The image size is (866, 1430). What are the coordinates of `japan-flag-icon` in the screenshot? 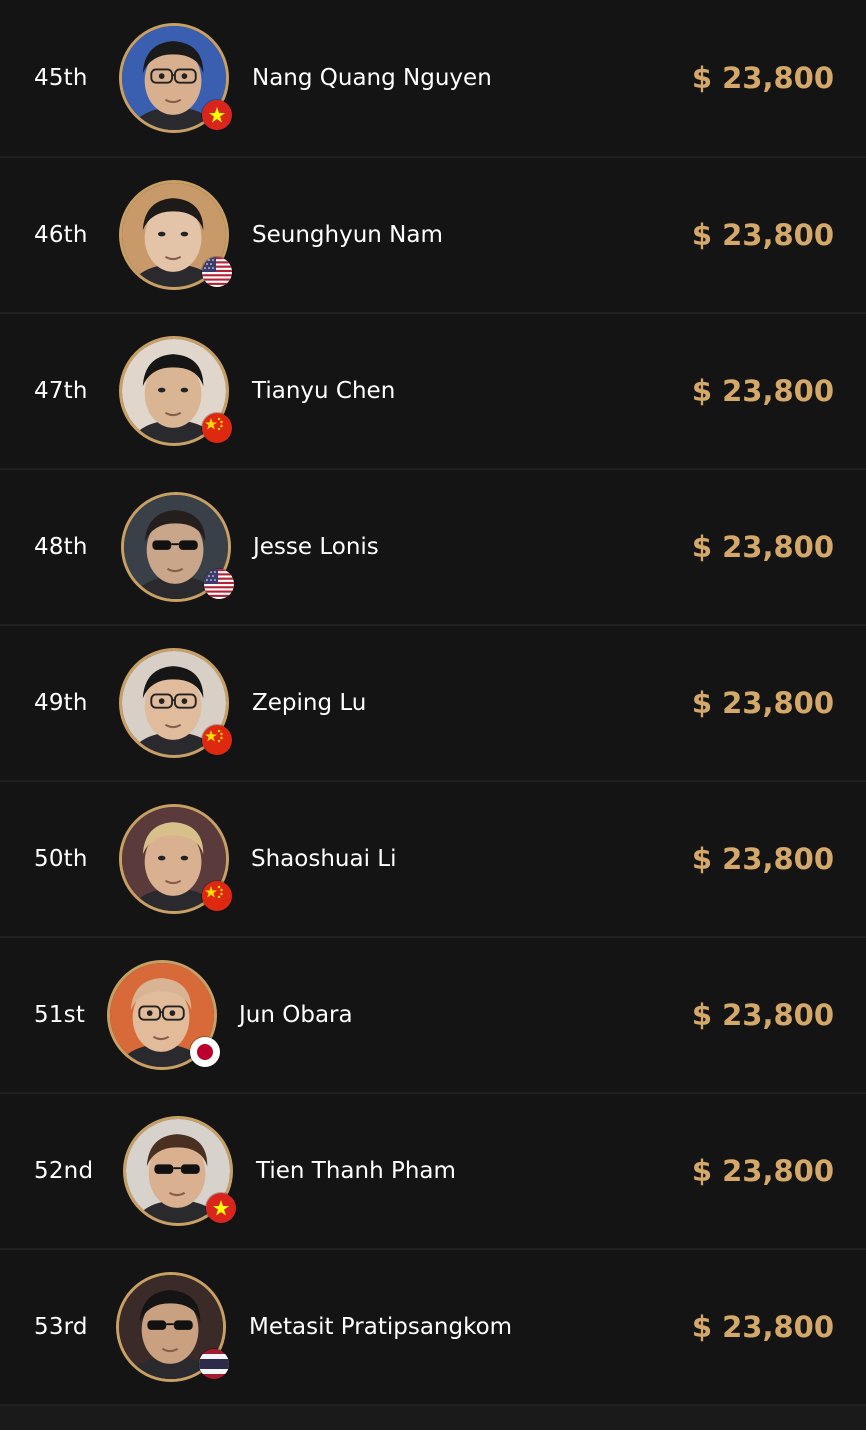 It's located at (205, 1052).